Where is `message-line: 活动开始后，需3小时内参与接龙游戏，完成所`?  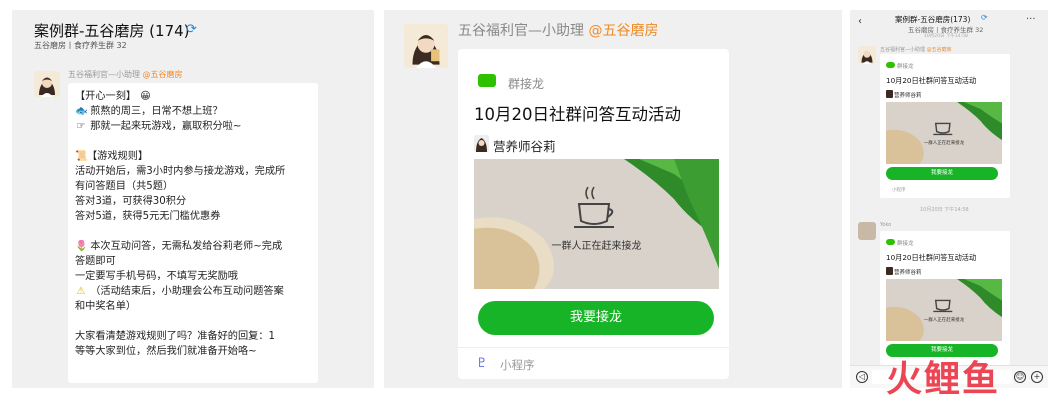 message-line: 活动开始后，需3小时内参与接龙游戏，完成所 is located at coordinates (180, 171).